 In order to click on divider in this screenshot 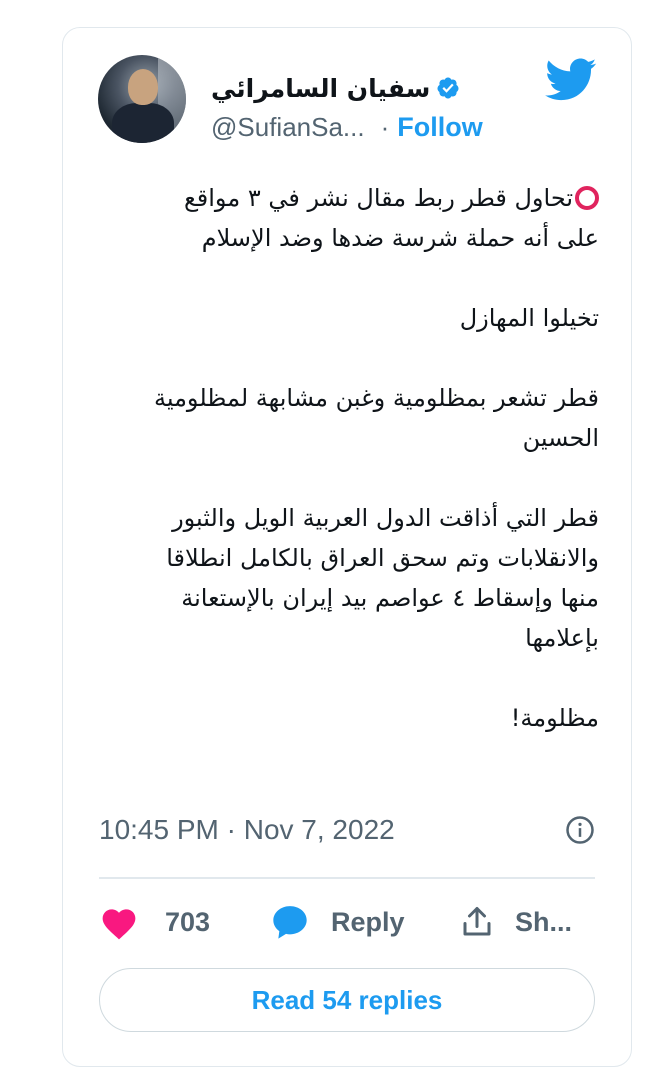, I will do `click(347, 878)`.